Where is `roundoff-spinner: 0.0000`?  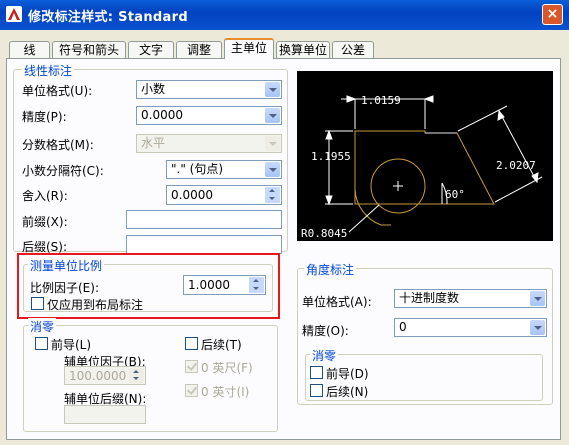
roundoff-spinner: 0.0000 is located at coordinates (224, 195).